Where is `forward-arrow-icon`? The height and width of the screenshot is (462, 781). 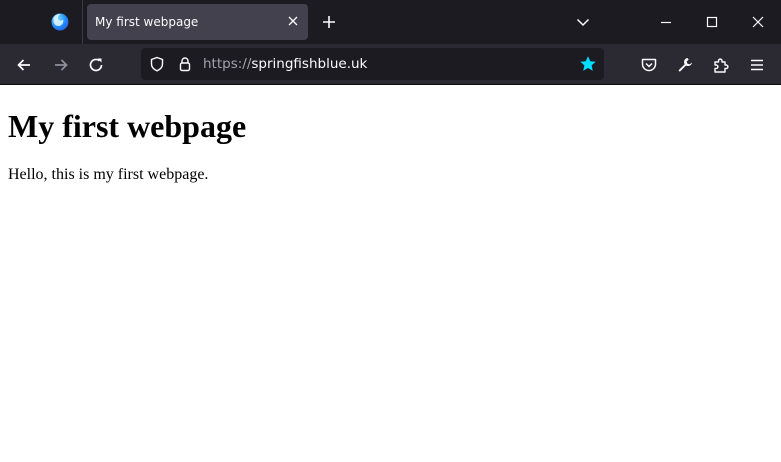
forward-arrow-icon is located at coordinates (61, 65).